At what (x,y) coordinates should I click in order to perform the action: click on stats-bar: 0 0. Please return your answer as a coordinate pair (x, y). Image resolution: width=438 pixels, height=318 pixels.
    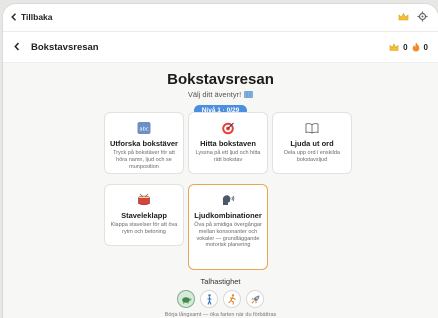
    Looking at the image, I should click on (408, 47).